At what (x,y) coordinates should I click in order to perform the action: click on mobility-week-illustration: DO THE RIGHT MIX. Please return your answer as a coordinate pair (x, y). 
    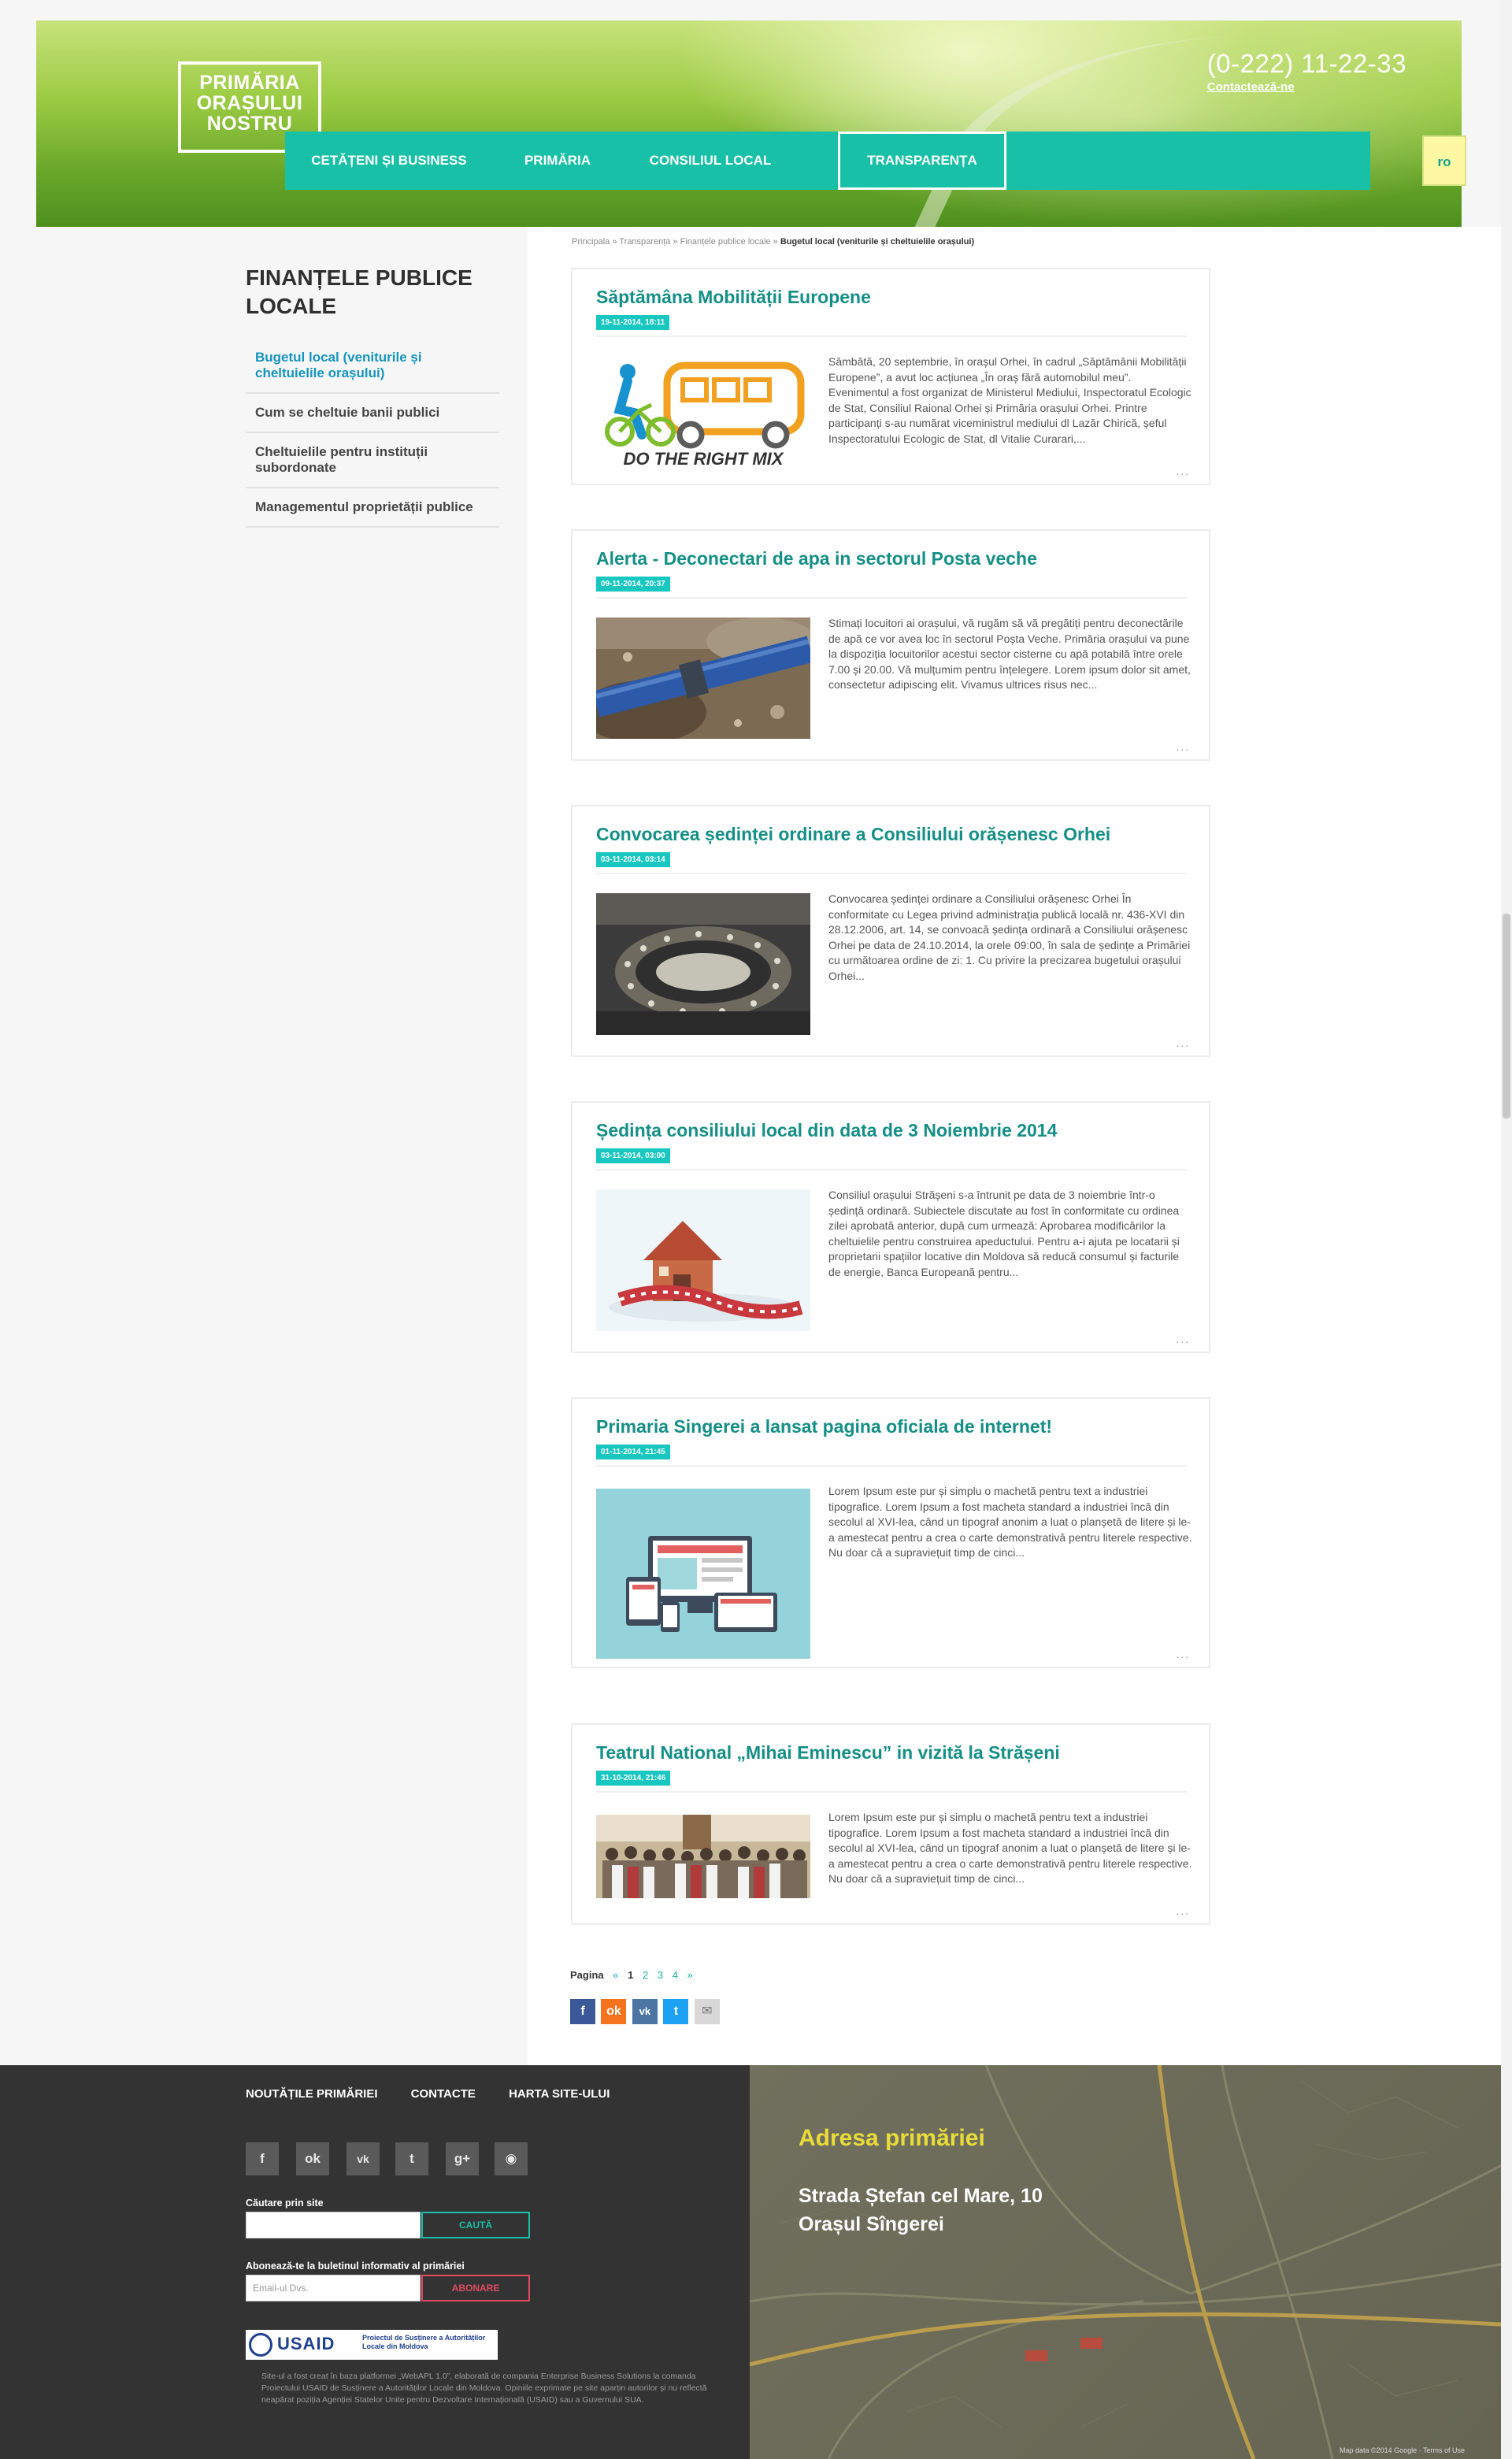
    Looking at the image, I should click on (705, 415).